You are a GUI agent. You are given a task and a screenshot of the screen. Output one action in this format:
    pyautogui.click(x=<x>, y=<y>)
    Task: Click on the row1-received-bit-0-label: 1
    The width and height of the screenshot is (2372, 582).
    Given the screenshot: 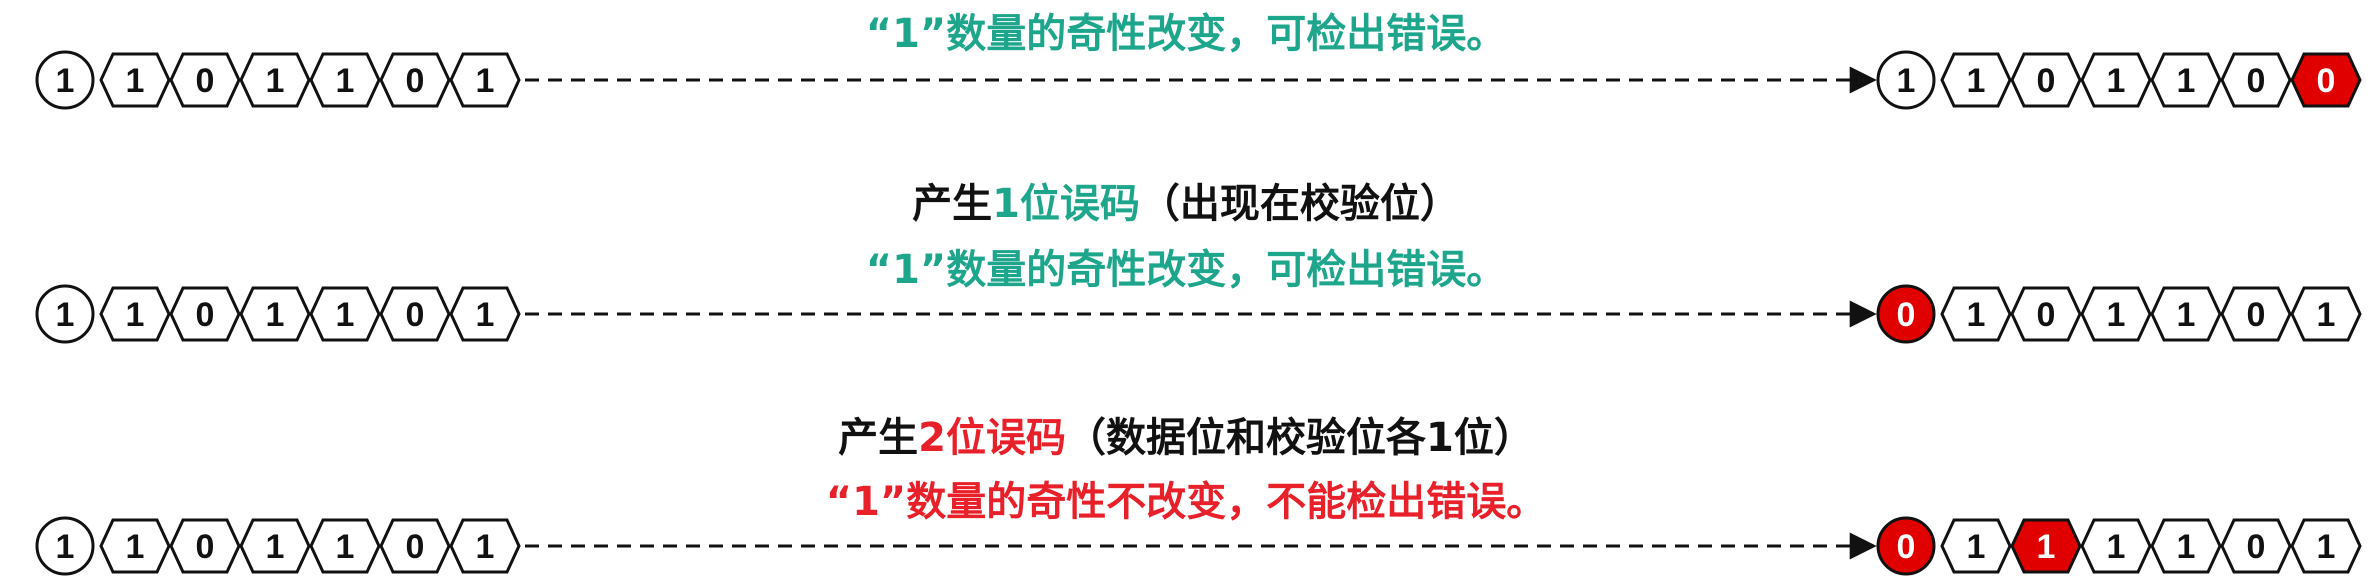 What is the action you would take?
    pyautogui.click(x=1906, y=81)
    